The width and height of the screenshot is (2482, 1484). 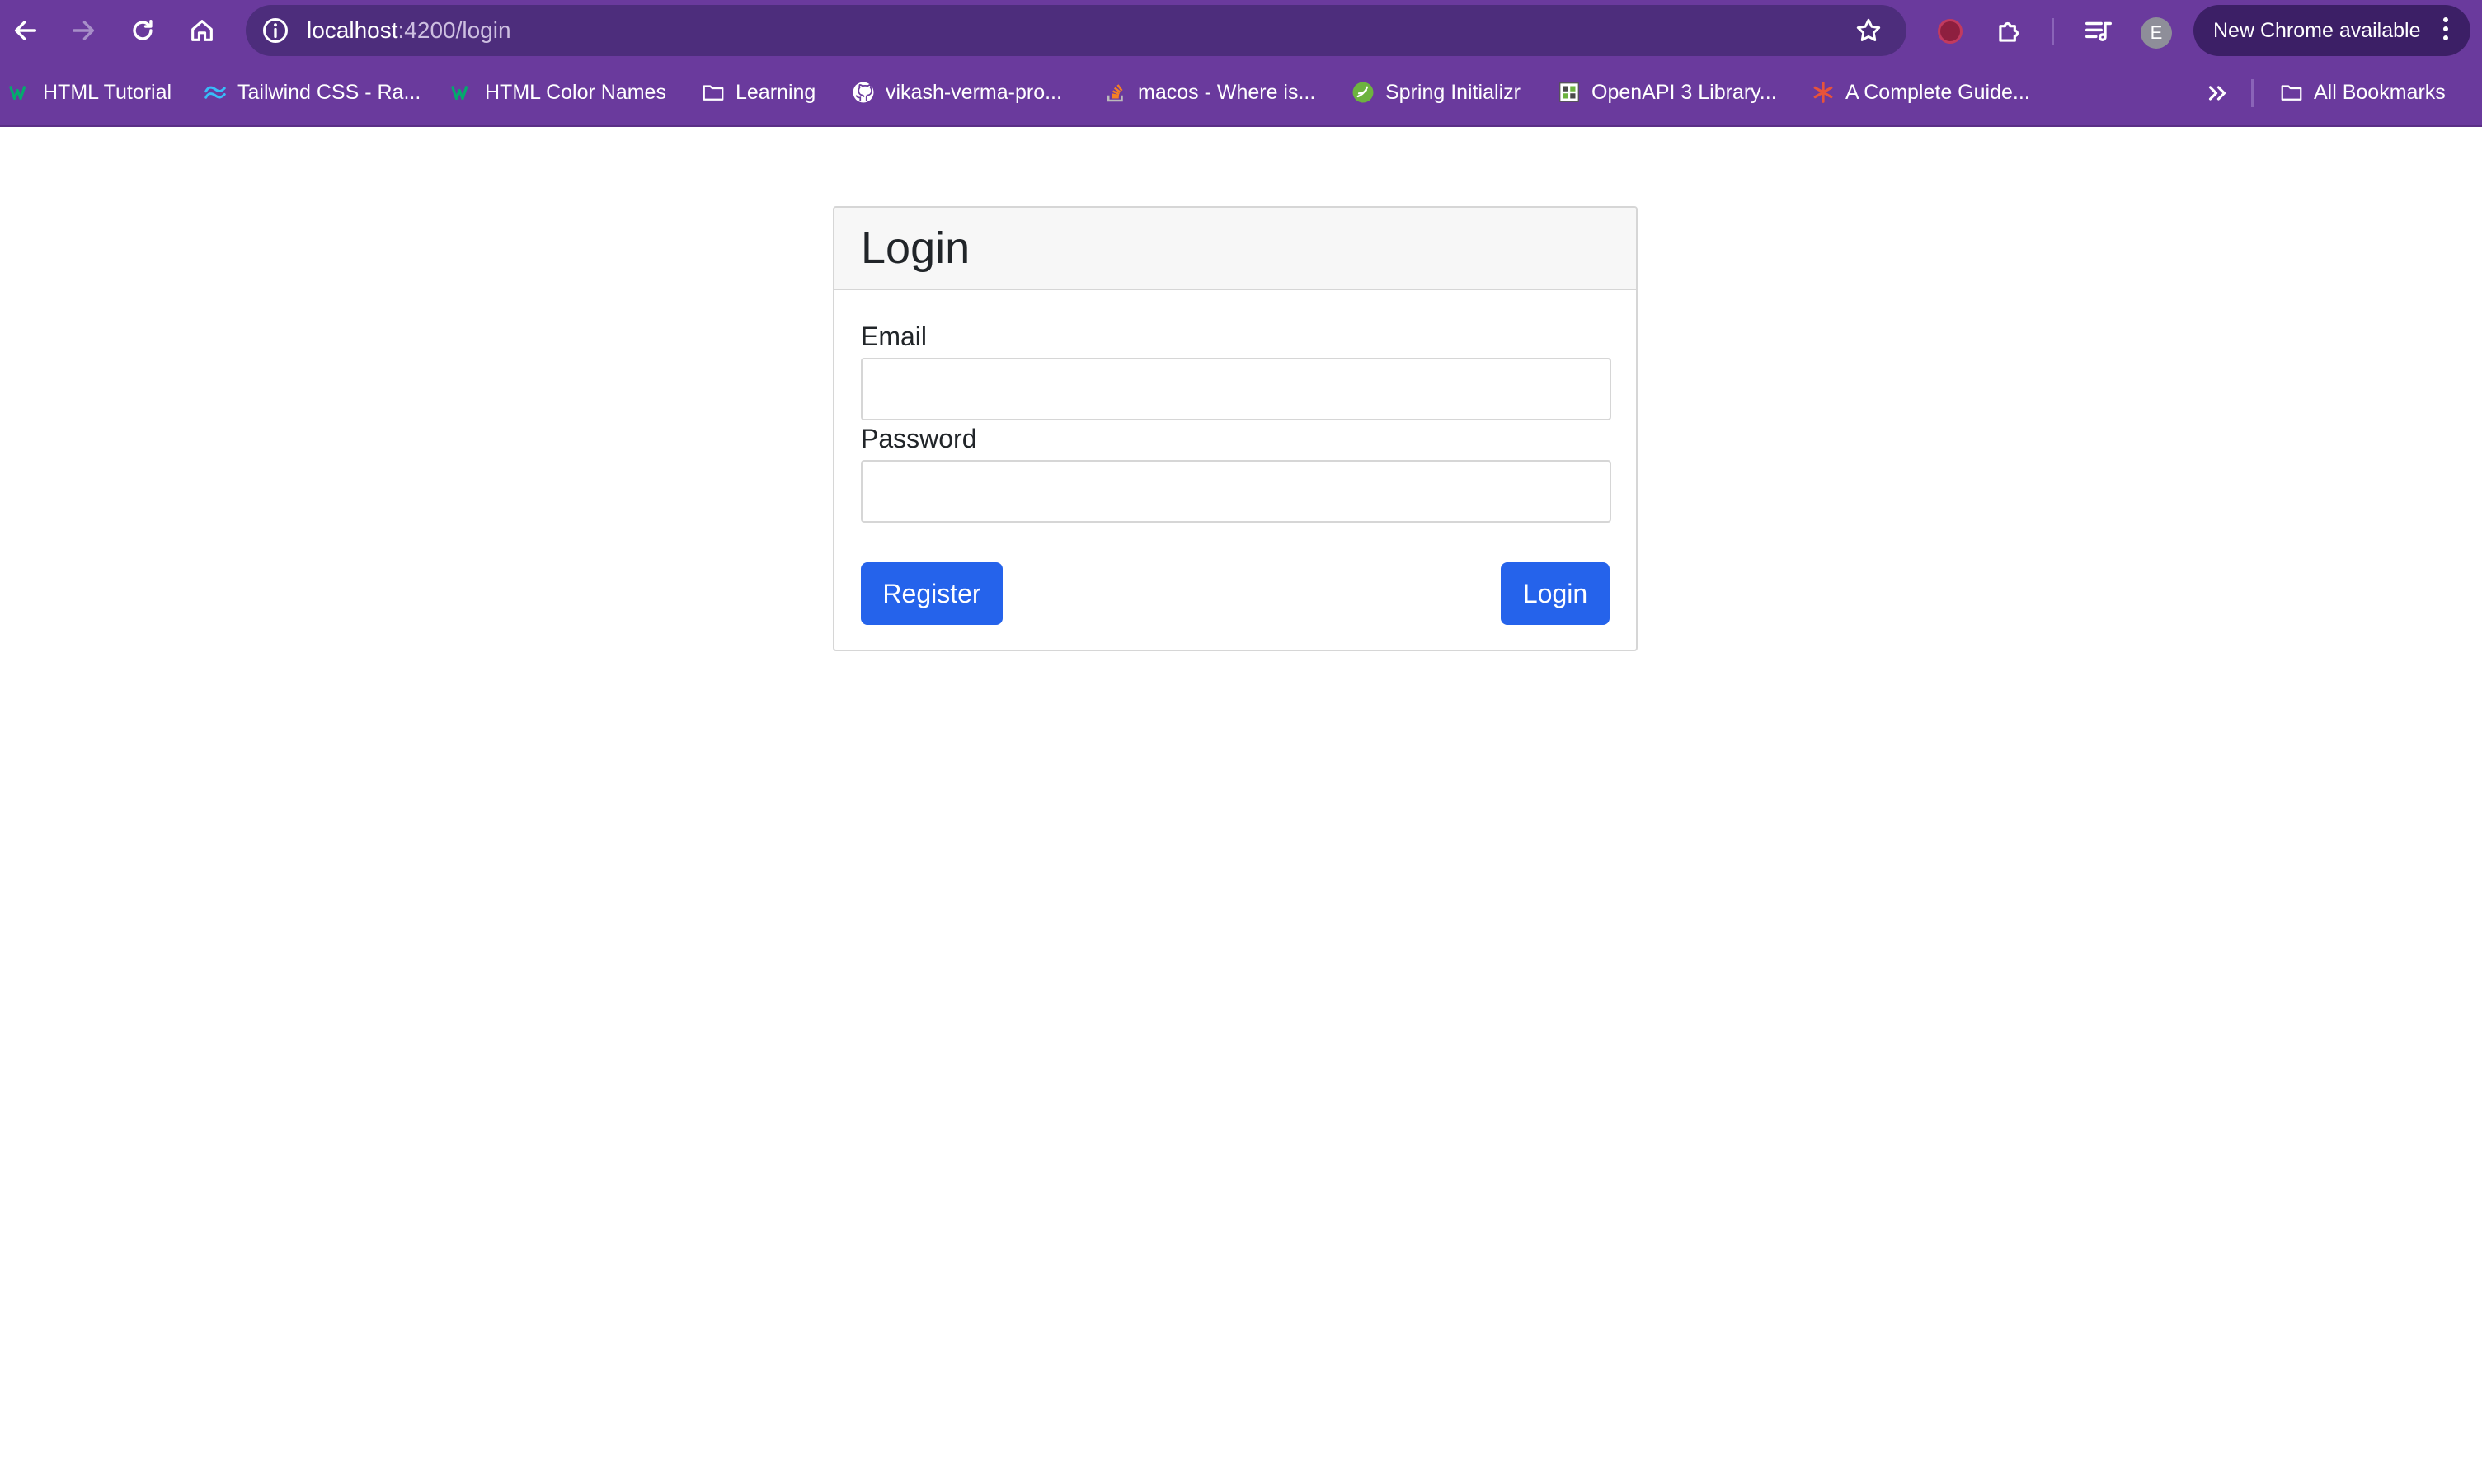 What do you see at coordinates (2380, 92) in the screenshot?
I see `all-bookmarks-label: All Bookmarks` at bounding box center [2380, 92].